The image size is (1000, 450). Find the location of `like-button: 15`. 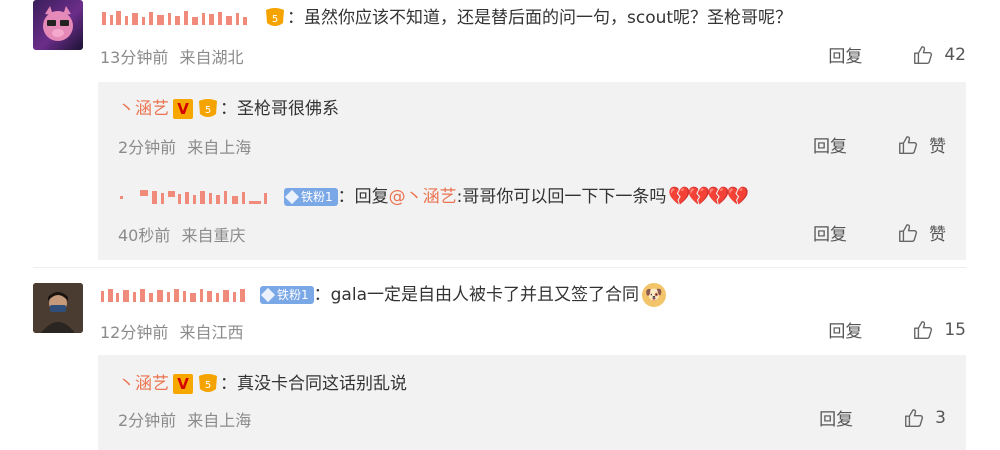

like-button: 15 is located at coordinates (939, 330).